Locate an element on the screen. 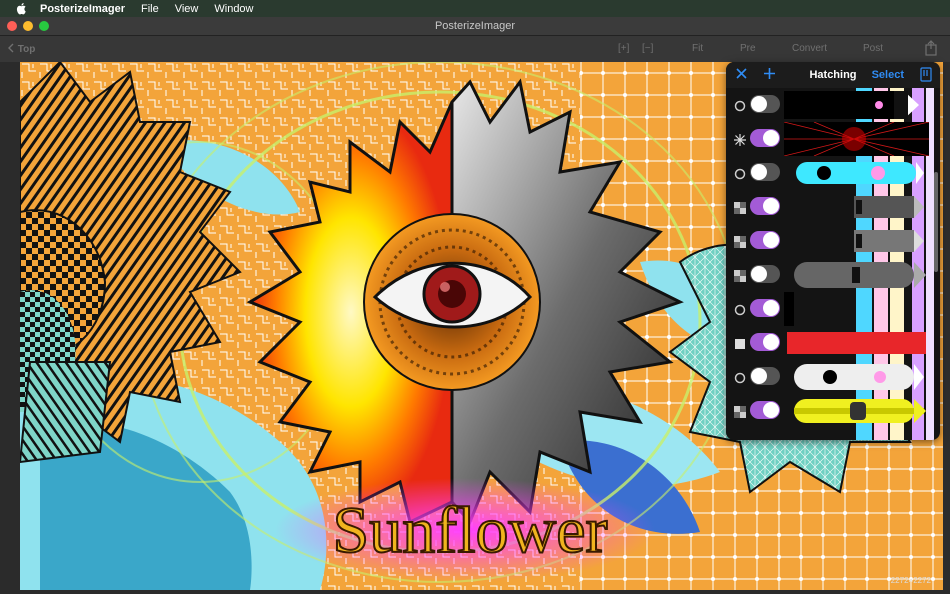  hatching-panel: Hatching Select is located at coordinates (833, 251).